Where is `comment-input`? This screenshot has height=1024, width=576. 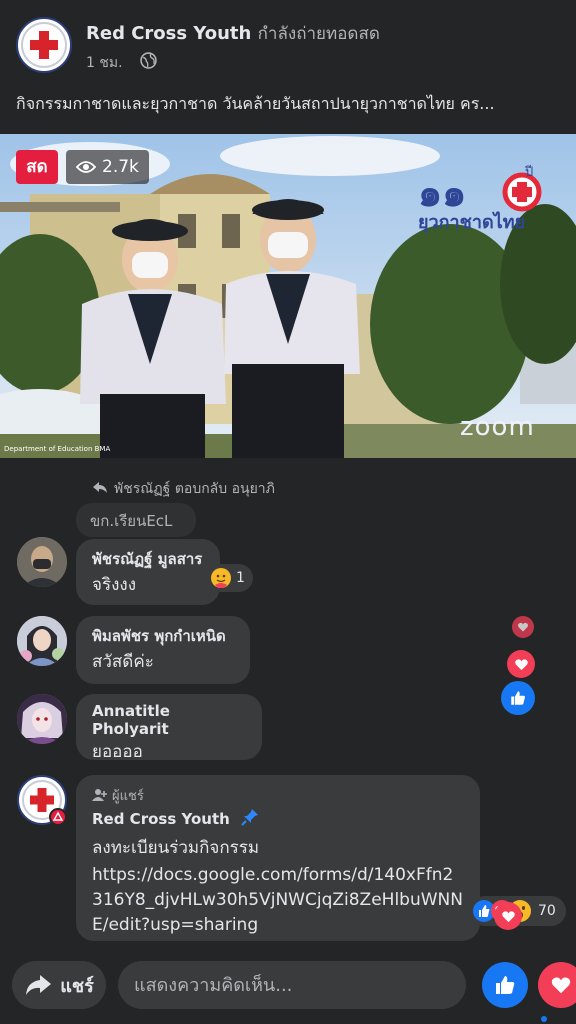 comment-input is located at coordinates (292, 985).